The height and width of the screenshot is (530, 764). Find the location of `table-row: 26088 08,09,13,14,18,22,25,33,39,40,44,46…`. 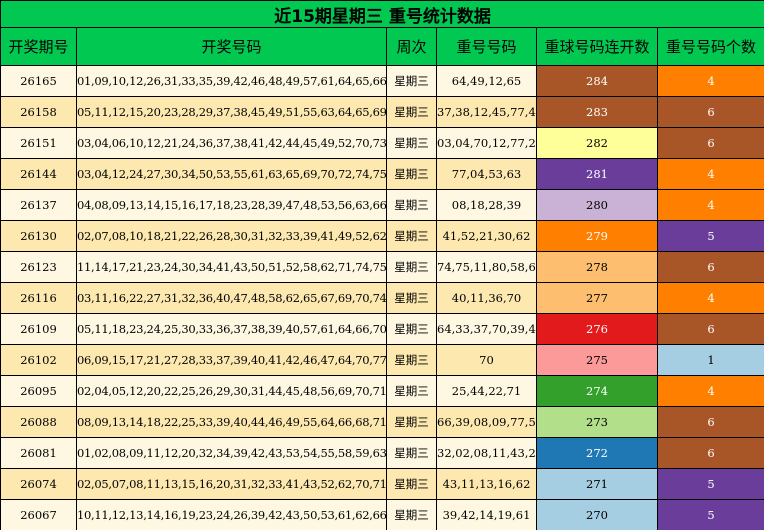

table-row: 26088 08,09,13,14,18,22,25,33,39,40,44,46… is located at coordinates (382, 422).